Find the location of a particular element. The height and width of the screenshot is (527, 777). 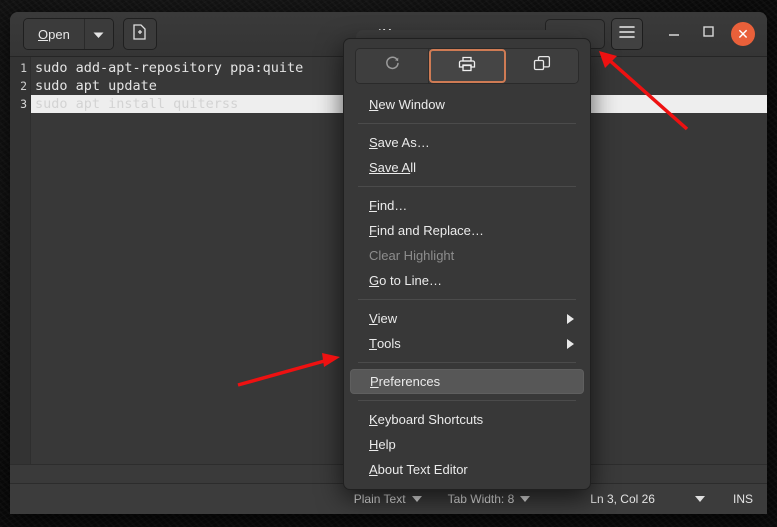

close-icon: ✕ is located at coordinates (743, 33).